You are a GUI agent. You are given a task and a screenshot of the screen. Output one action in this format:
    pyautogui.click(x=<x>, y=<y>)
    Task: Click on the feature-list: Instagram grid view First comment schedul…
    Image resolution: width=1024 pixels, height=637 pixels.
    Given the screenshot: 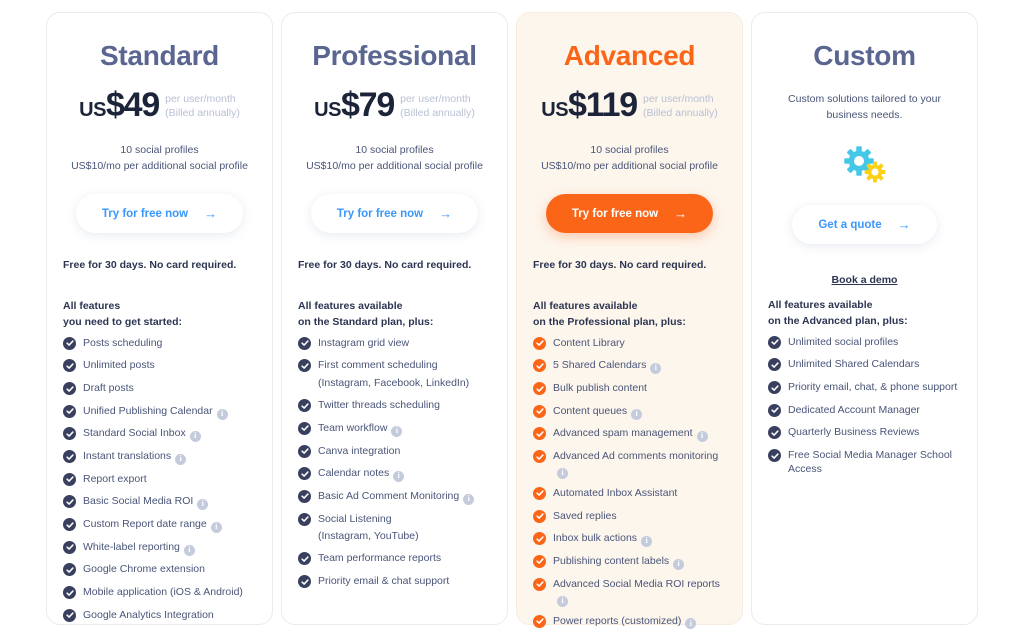 What is the action you would take?
    pyautogui.click(x=394, y=466)
    